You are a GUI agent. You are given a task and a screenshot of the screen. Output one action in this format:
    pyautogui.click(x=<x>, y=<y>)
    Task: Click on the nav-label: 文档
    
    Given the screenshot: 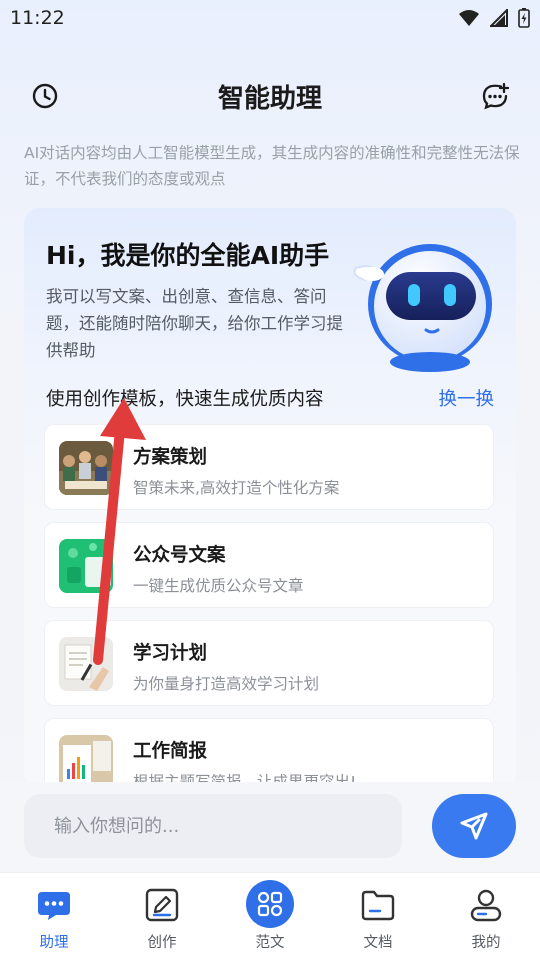 What is the action you would take?
    pyautogui.click(x=378, y=943)
    